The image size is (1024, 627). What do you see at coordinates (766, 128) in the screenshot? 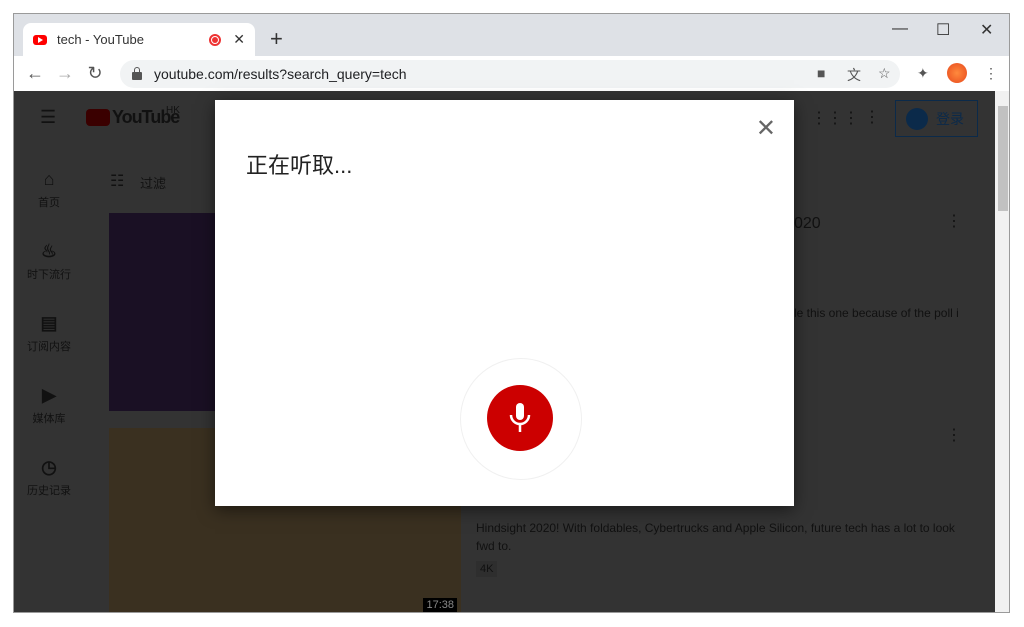
I see `dialog-close-button: ✕` at bounding box center [766, 128].